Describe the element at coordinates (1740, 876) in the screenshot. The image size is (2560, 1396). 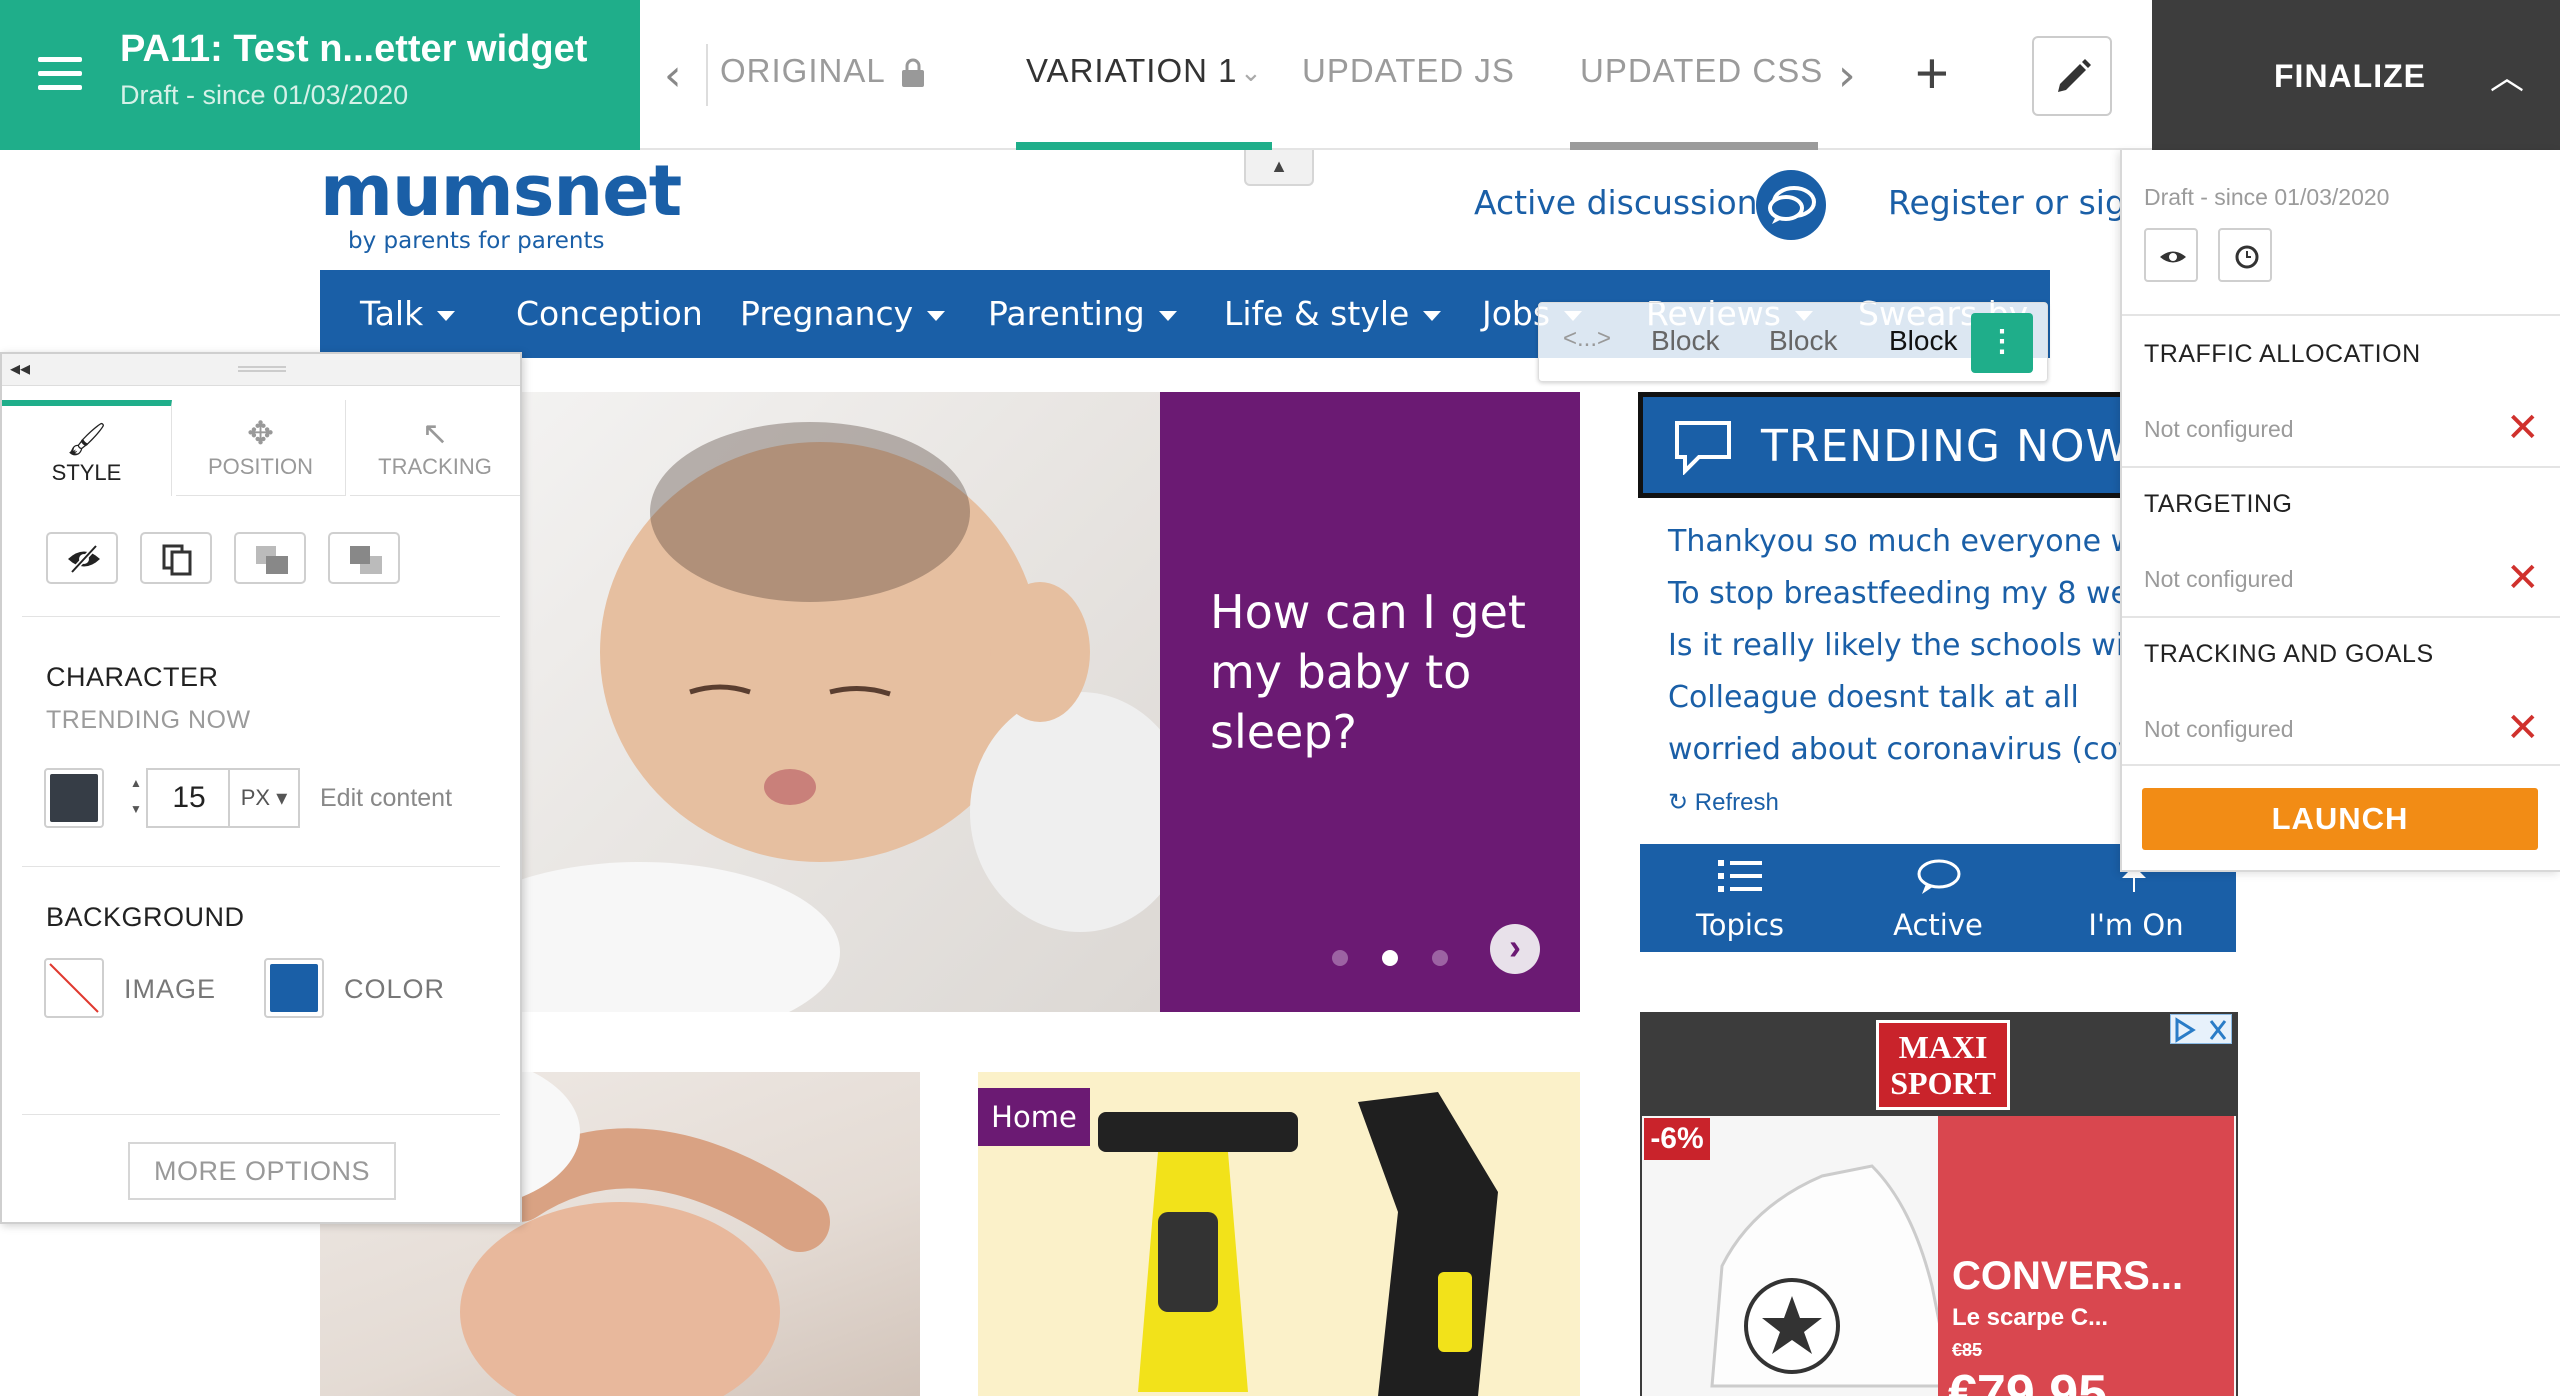
I see `list-icon` at that location.